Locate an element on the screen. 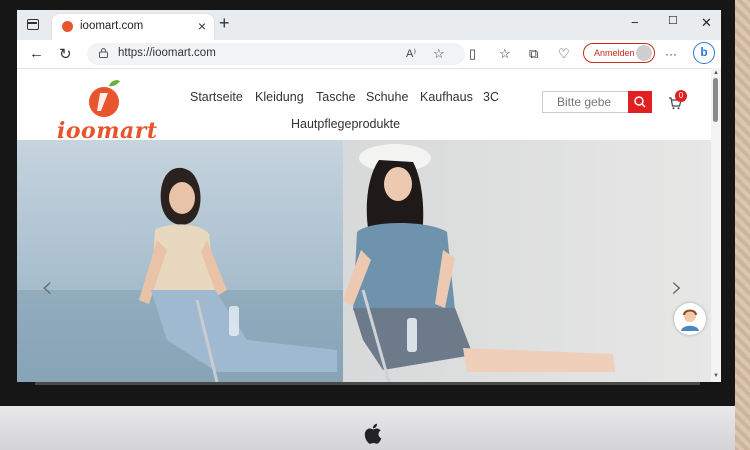 This screenshot has height=450, width=750. avatar is located at coordinates (644, 53).